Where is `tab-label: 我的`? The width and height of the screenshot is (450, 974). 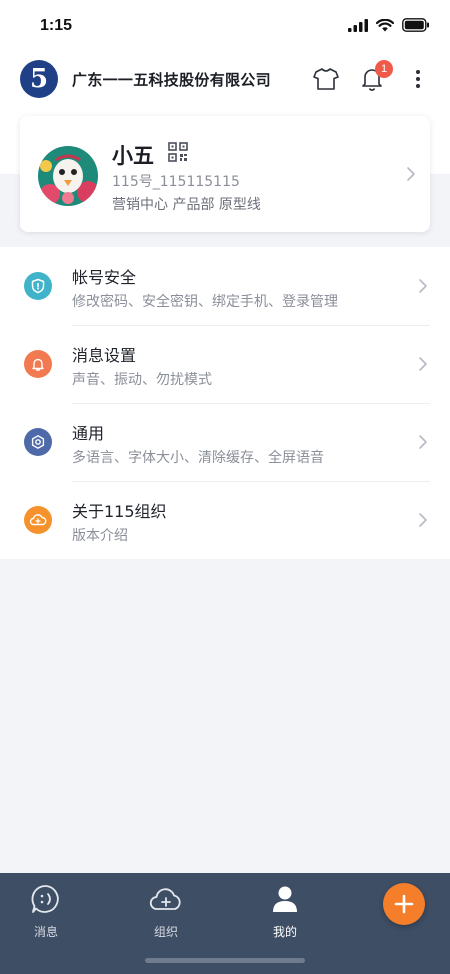
tab-label: 我的 is located at coordinates (284, 932).